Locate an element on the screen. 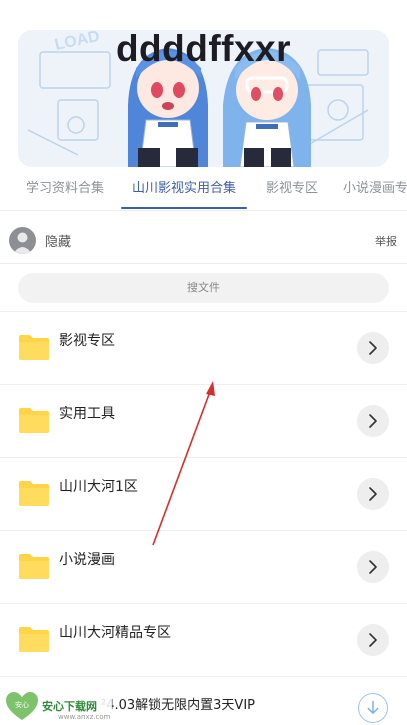 This screenshot has width=407, height=725. folder-row-shanchuan-1: 山川大河1区 is located at coordinates (203, 493).